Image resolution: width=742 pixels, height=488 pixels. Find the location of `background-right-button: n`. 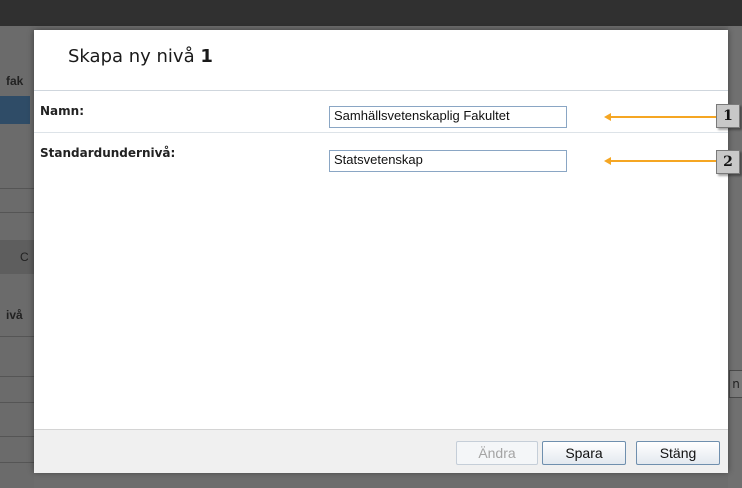

background-right-button: n is located at coordinates (735, 384).